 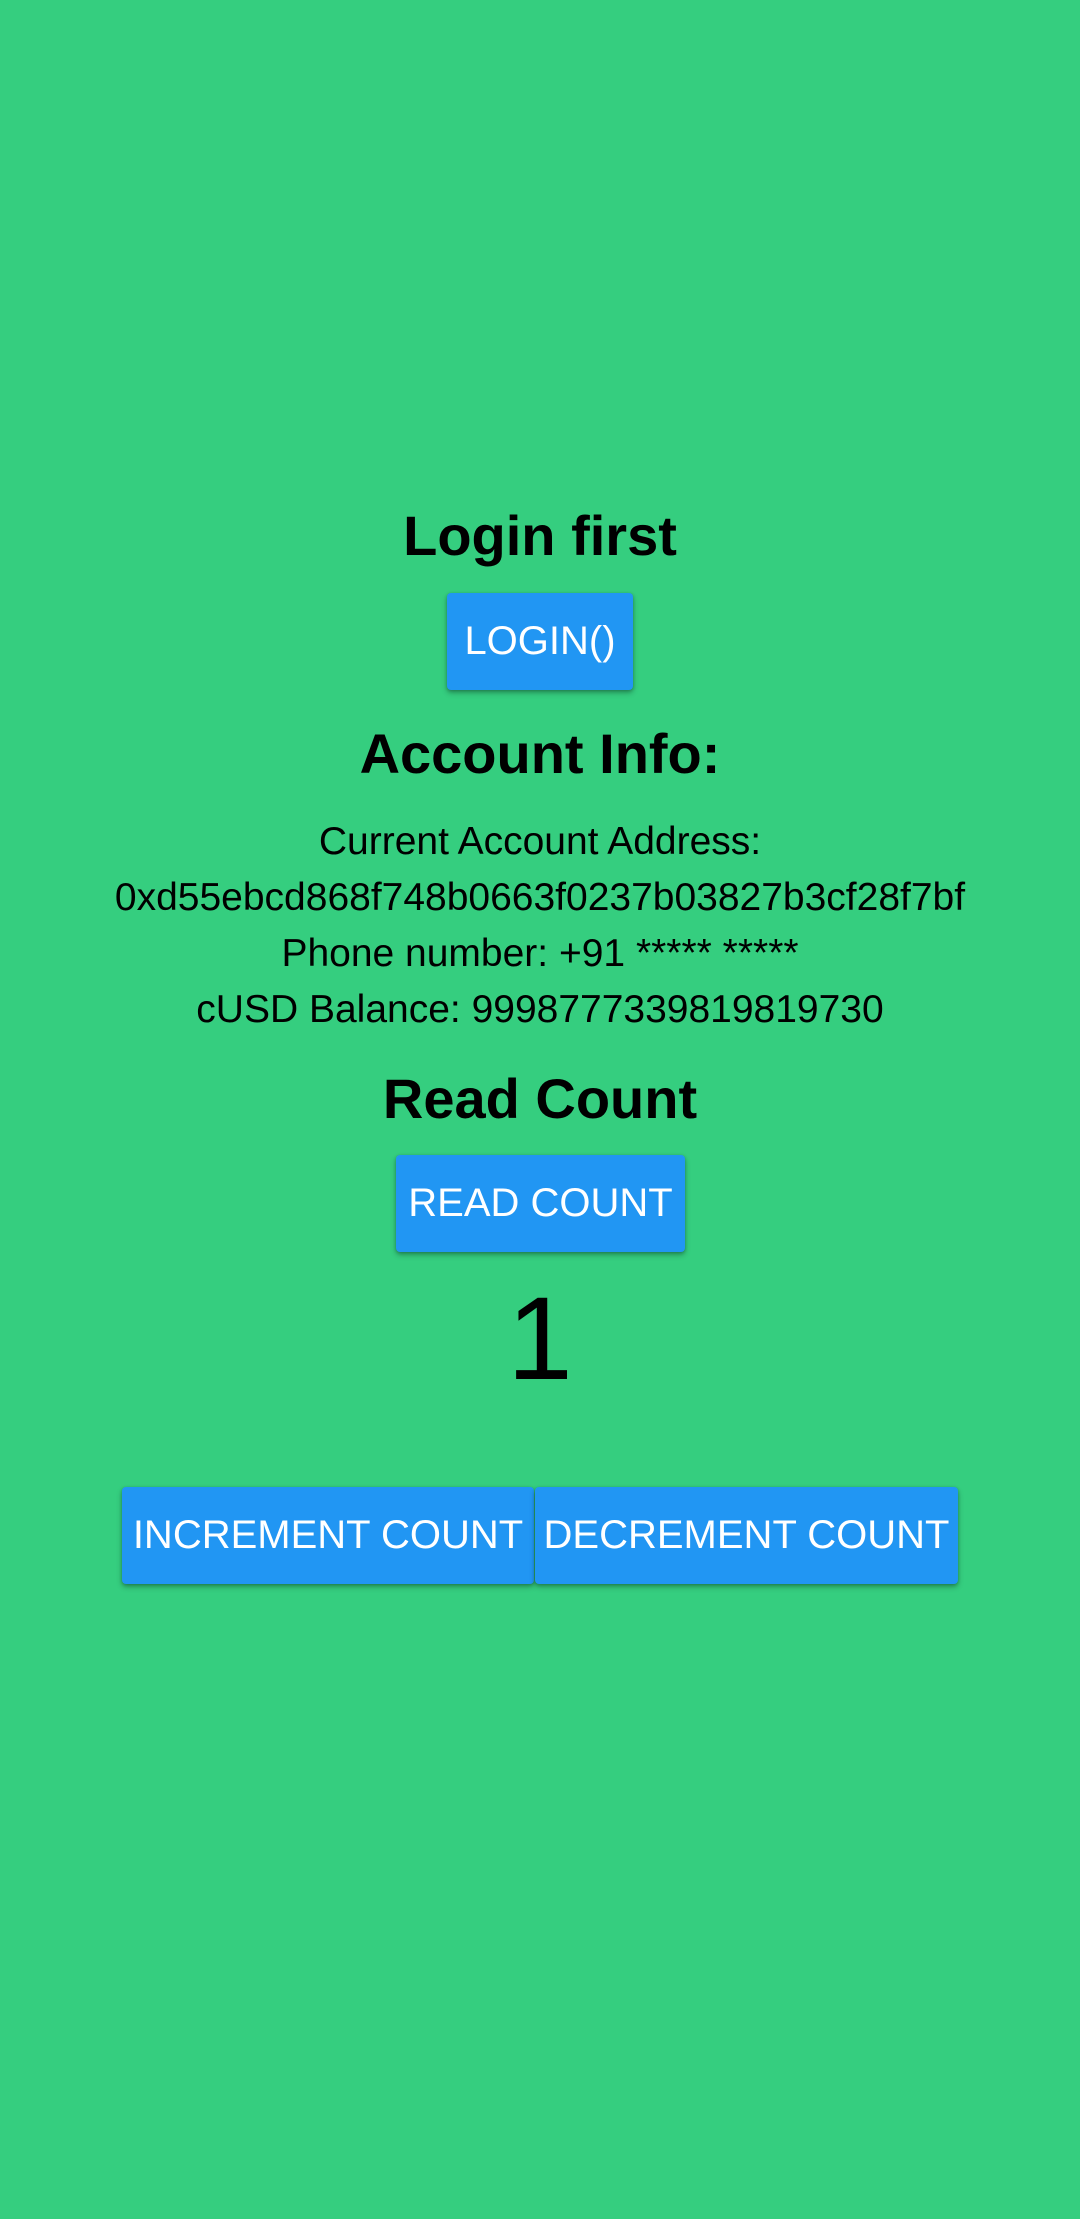 What do you see at coordinates (540, 1009) in the screenshot?
I see `cusd-balance-text: cUSD Balance: 9998777339819819730` at bounding box center [540, 1009].